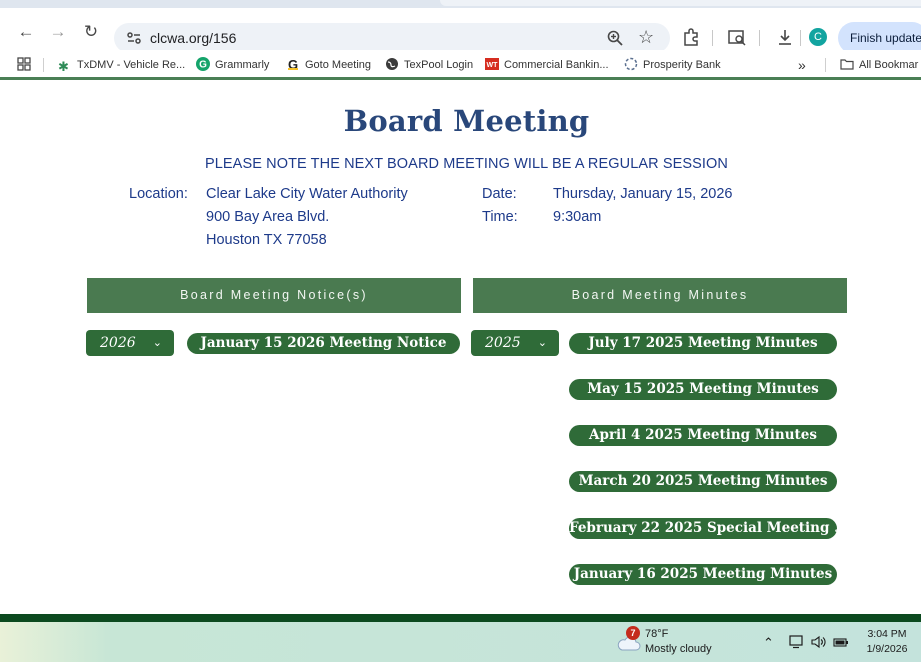 This screenshot has width=921, height=662. I want to click on browser-toolbar: ← → ↻ clcwa.org/156 ☆ C Finish update, so click(460, 31).